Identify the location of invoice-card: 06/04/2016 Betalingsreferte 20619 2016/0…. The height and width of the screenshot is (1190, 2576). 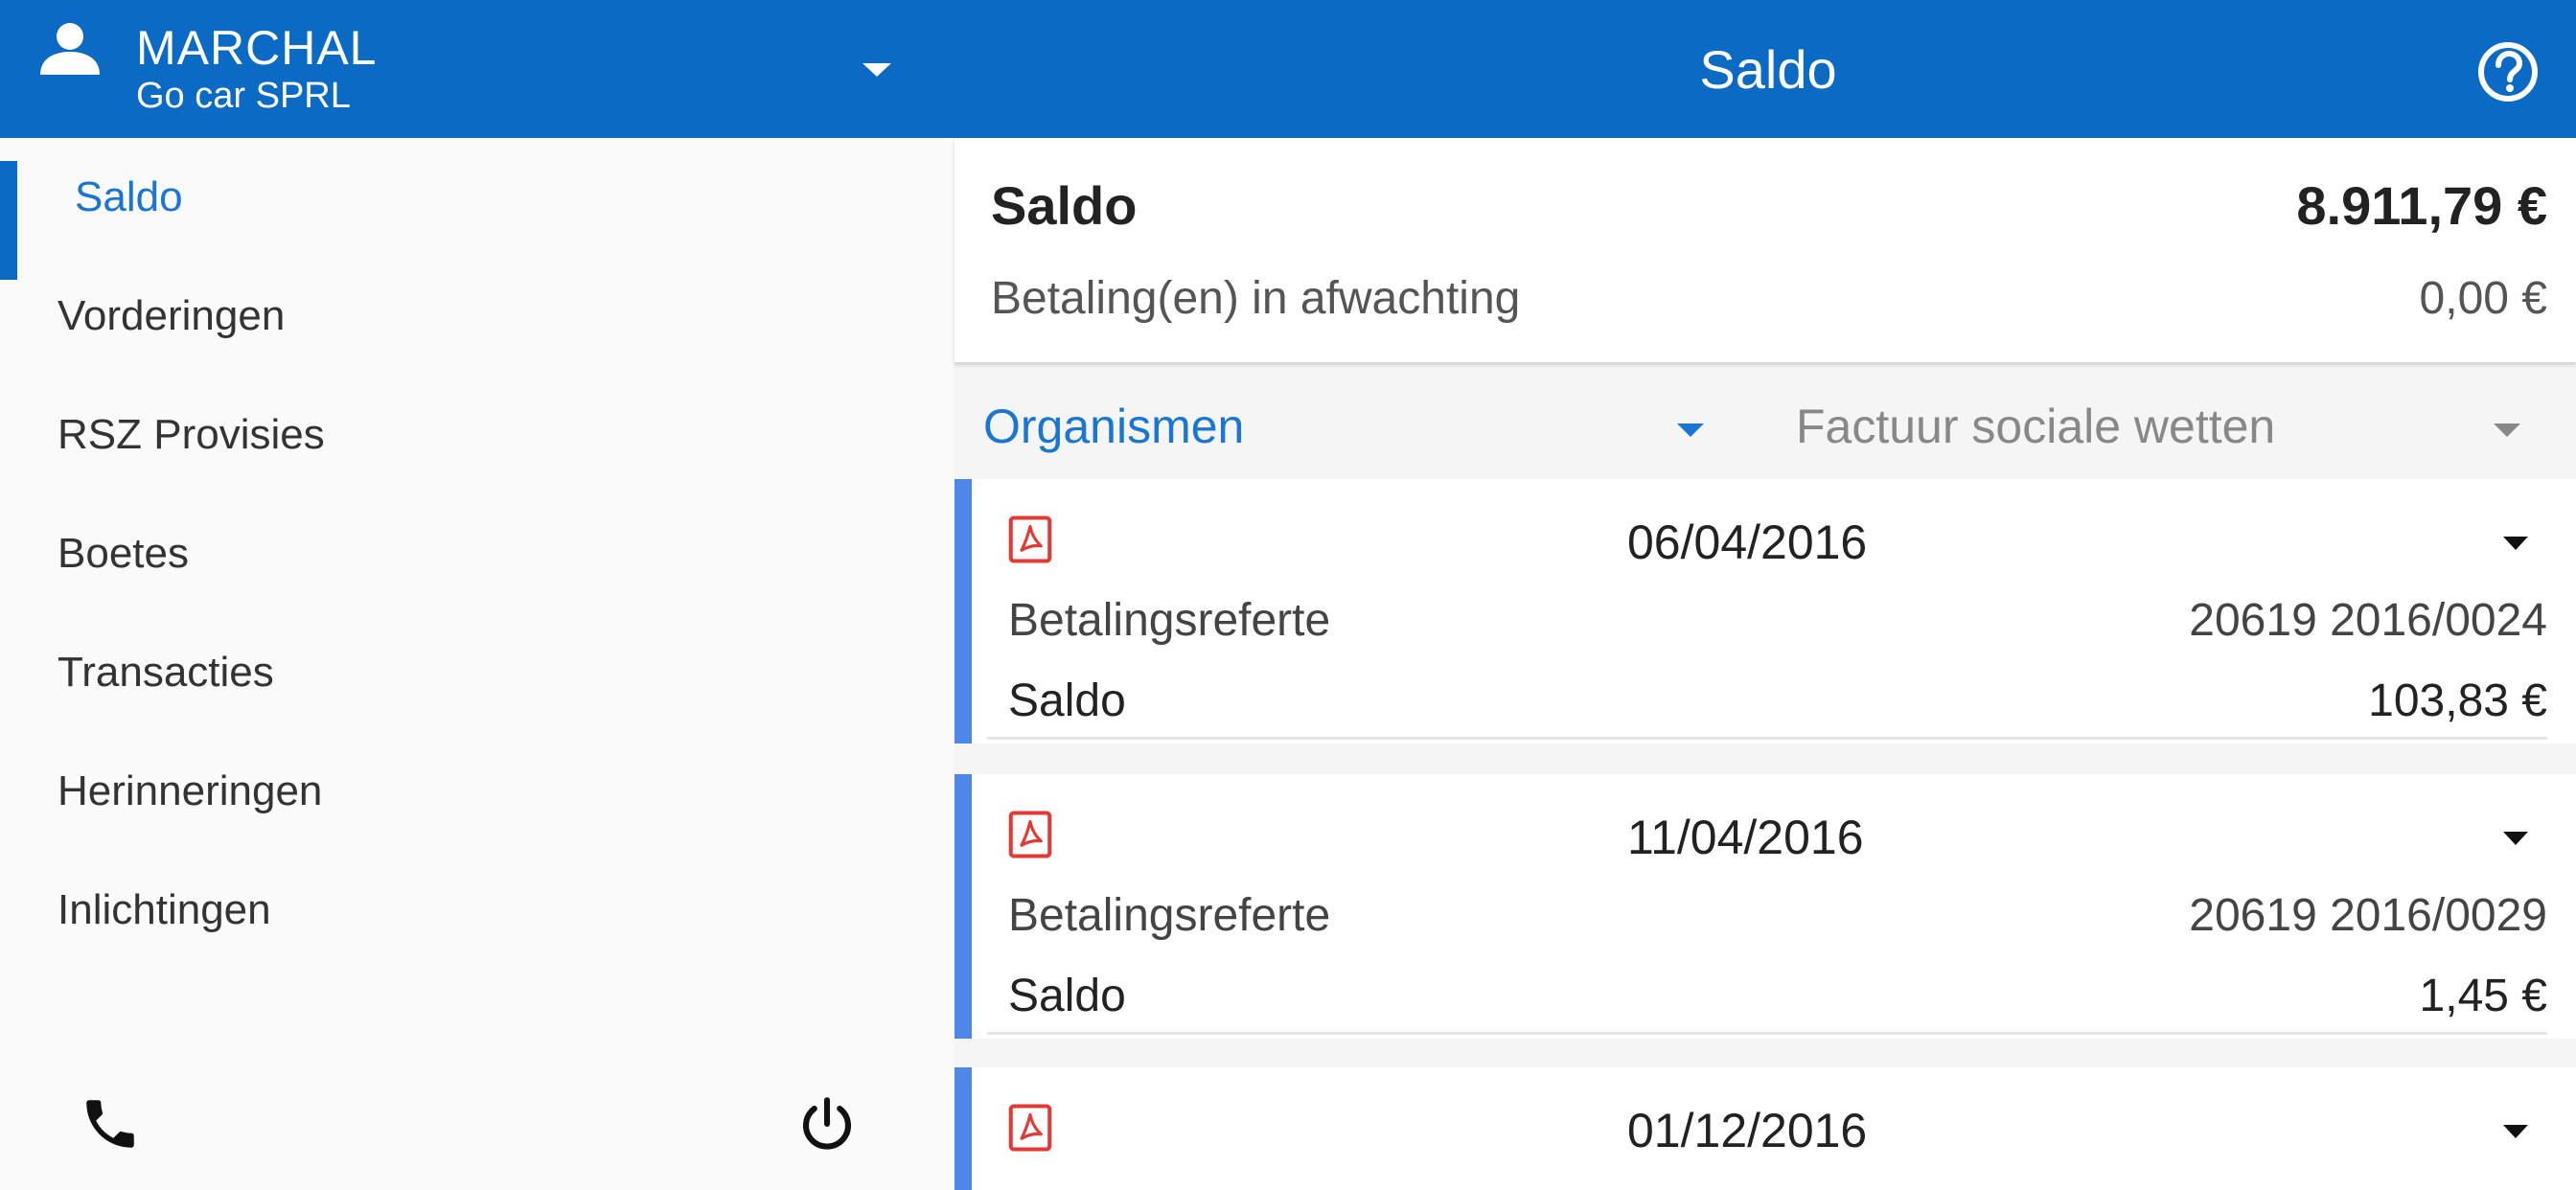
(1765, 611).